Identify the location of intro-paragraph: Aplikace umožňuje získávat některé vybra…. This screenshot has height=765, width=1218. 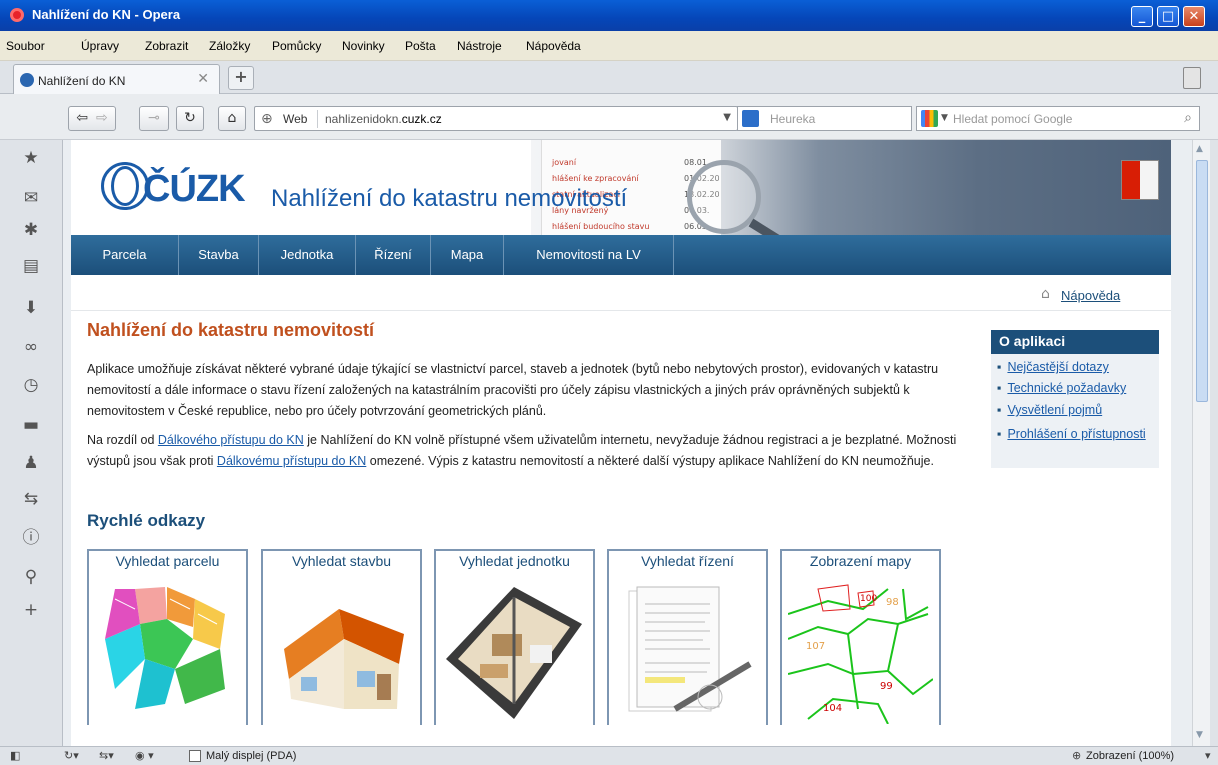
(513, 390).